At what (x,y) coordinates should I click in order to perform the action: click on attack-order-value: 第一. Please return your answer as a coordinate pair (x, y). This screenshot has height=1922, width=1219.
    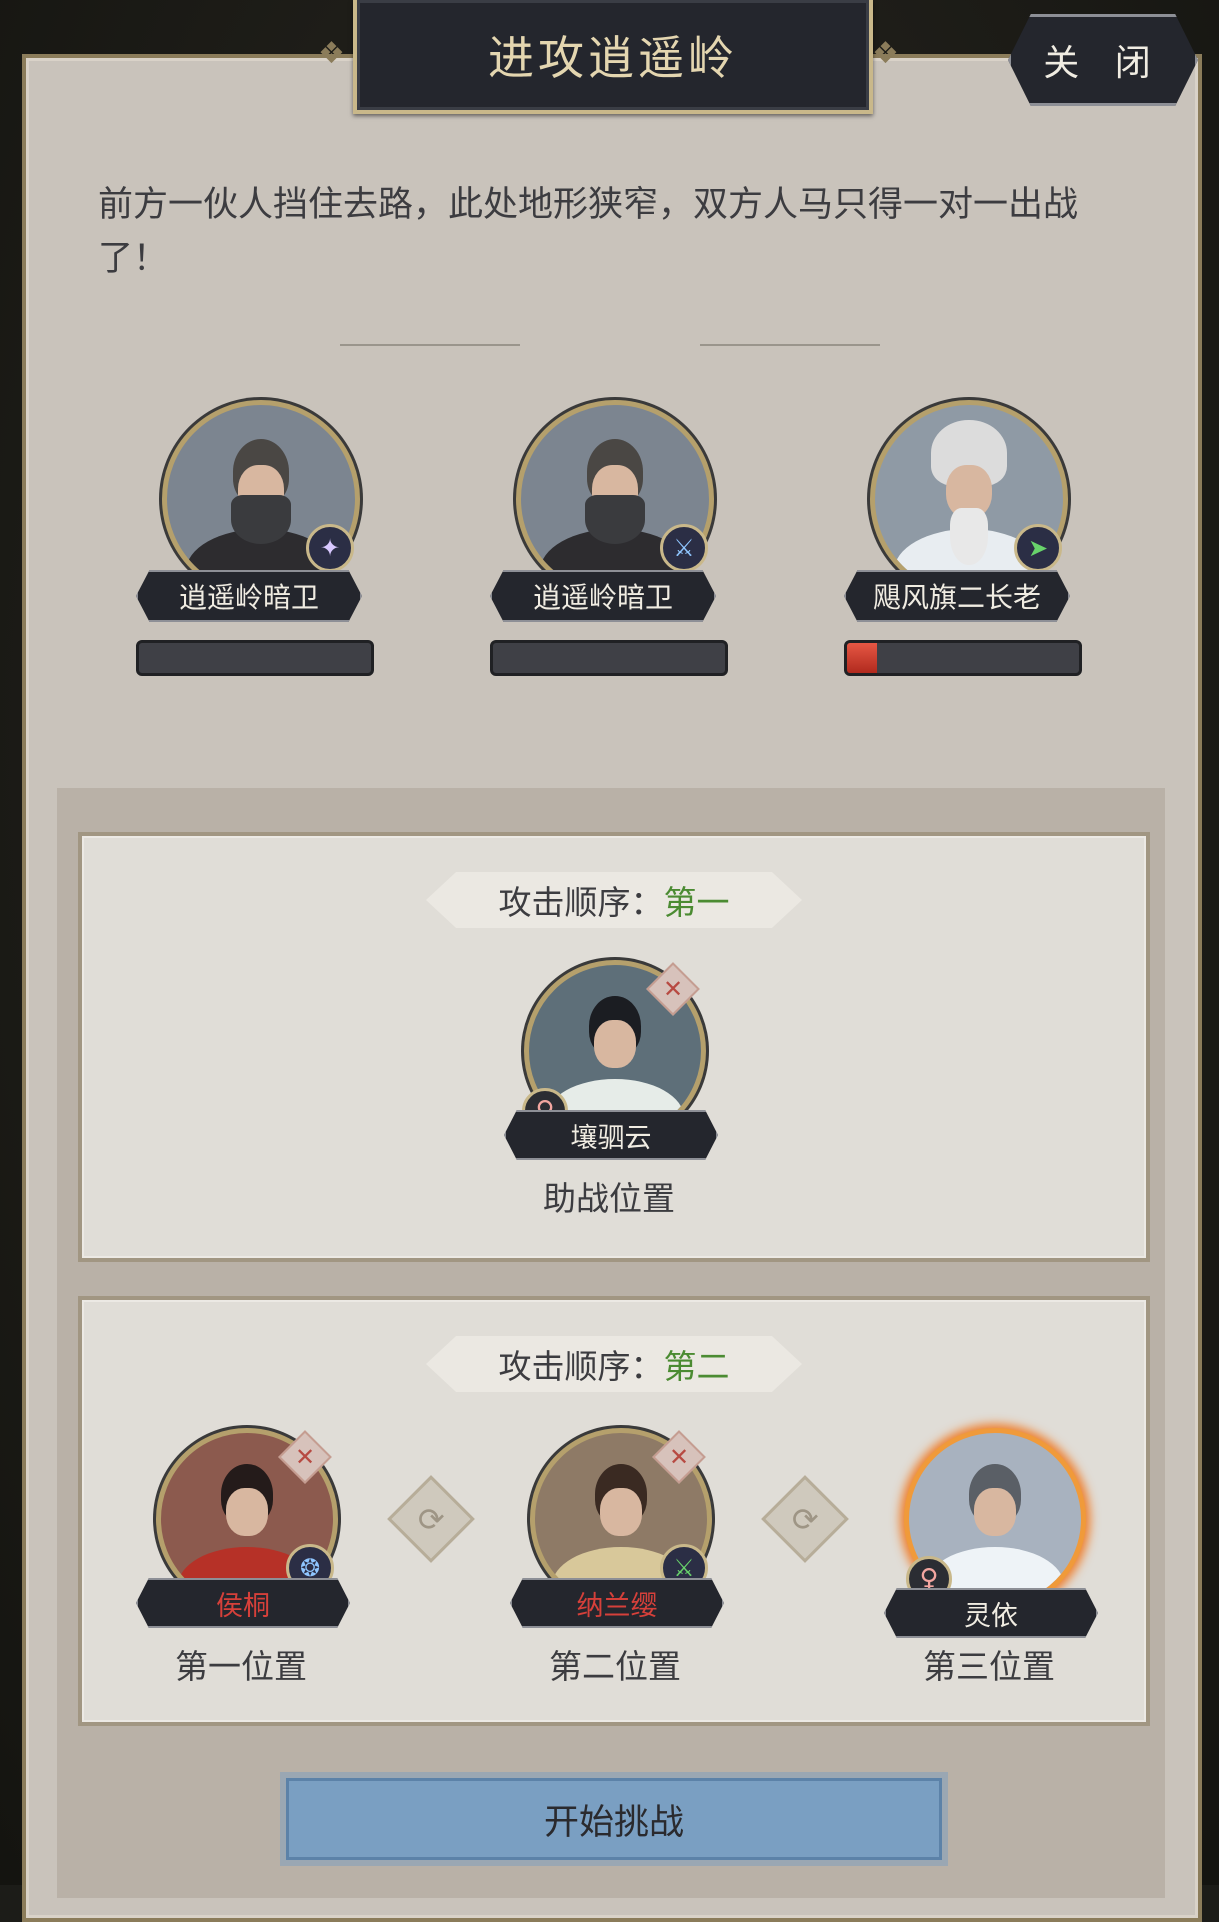
    Looking at the image, I should click on (696, 902).